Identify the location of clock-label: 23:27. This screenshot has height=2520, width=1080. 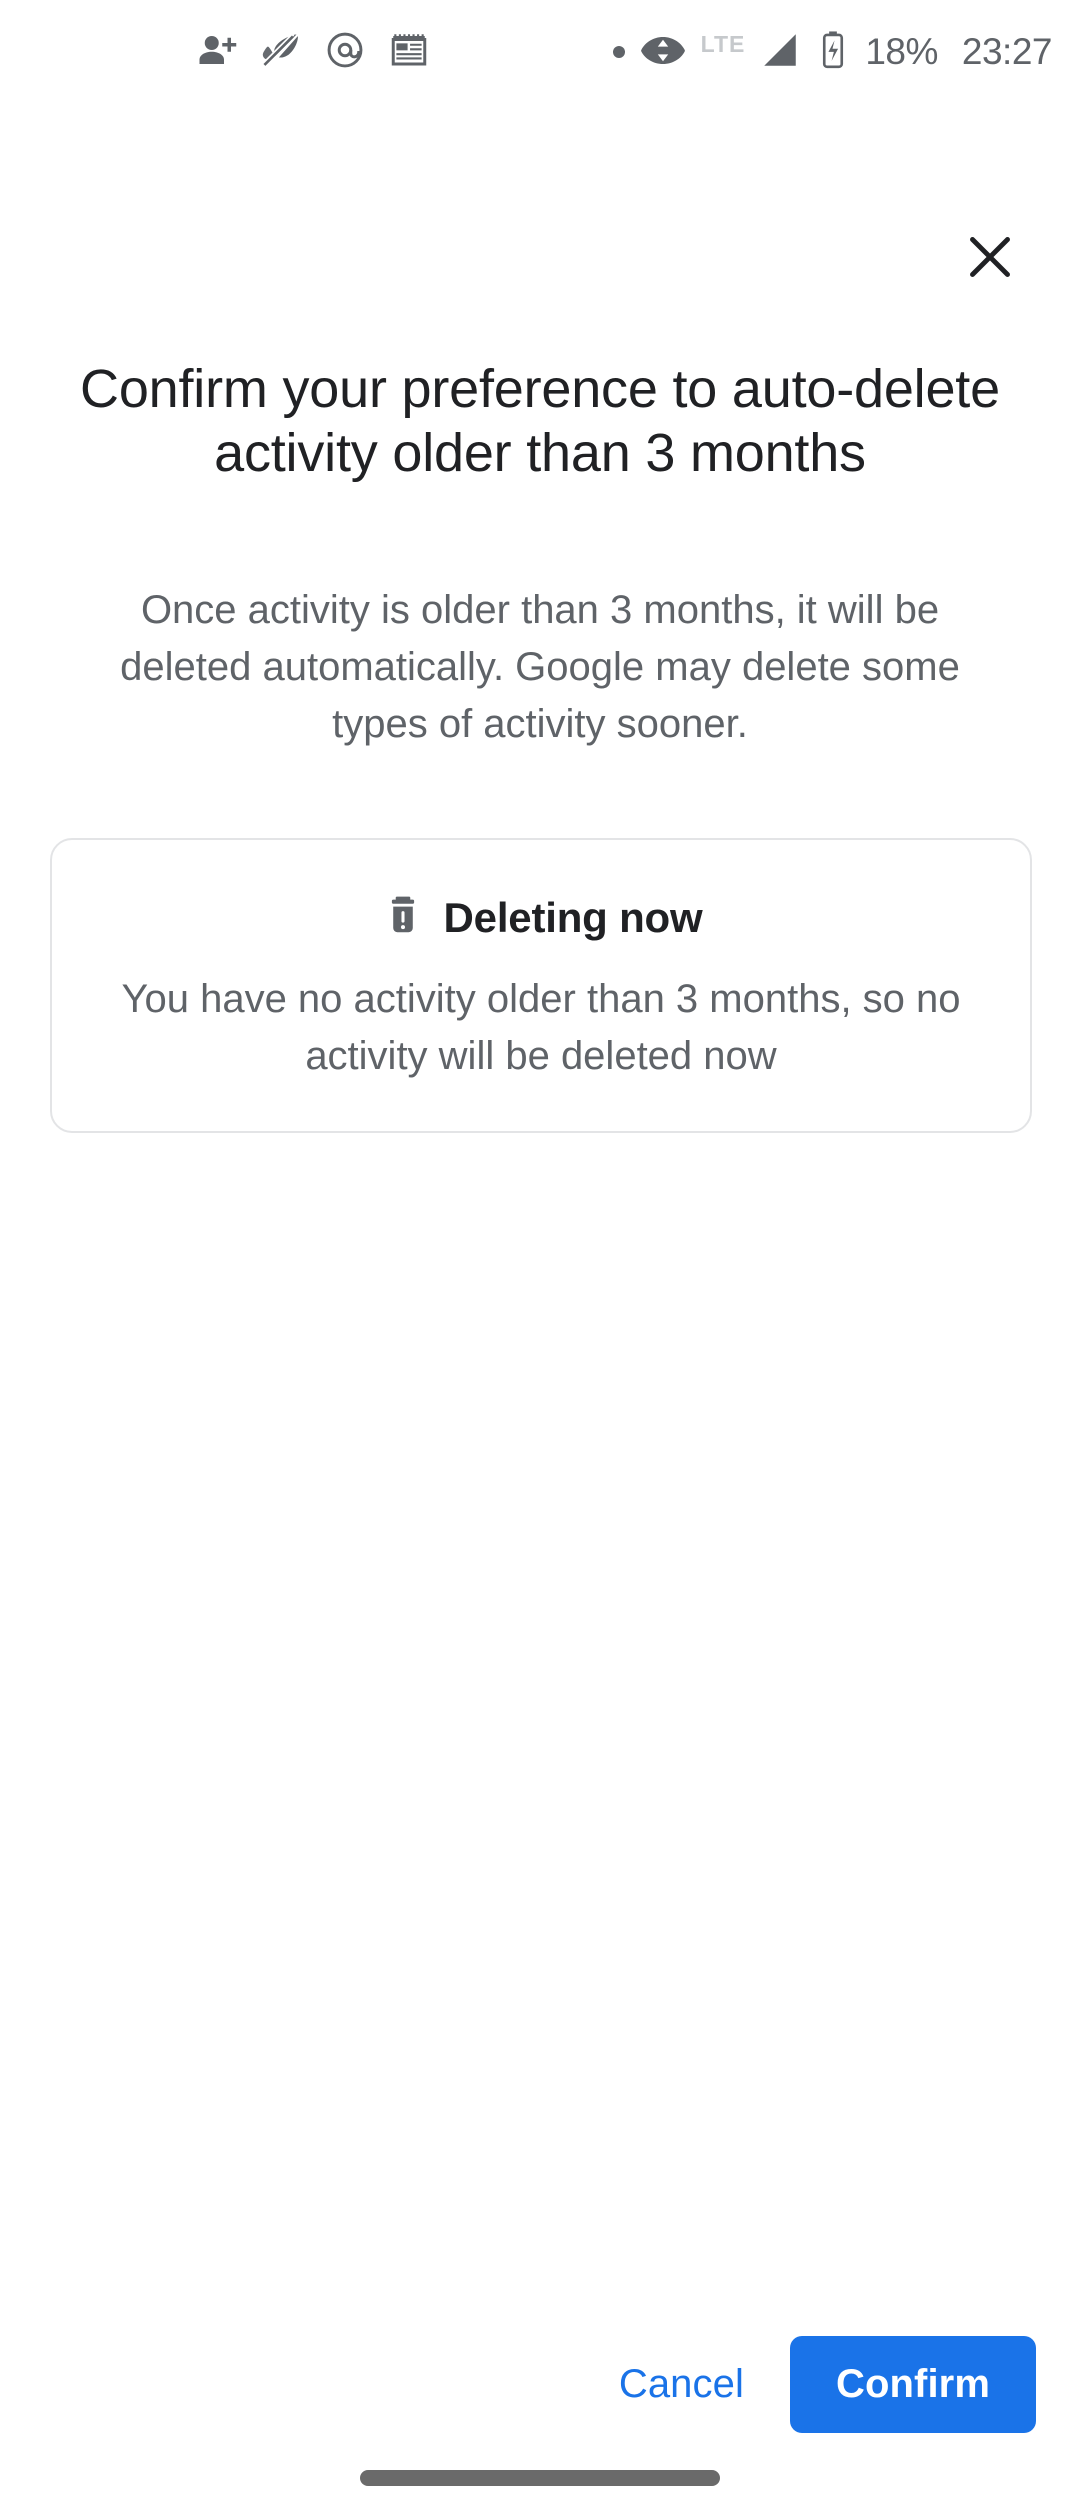
(1007, 51).